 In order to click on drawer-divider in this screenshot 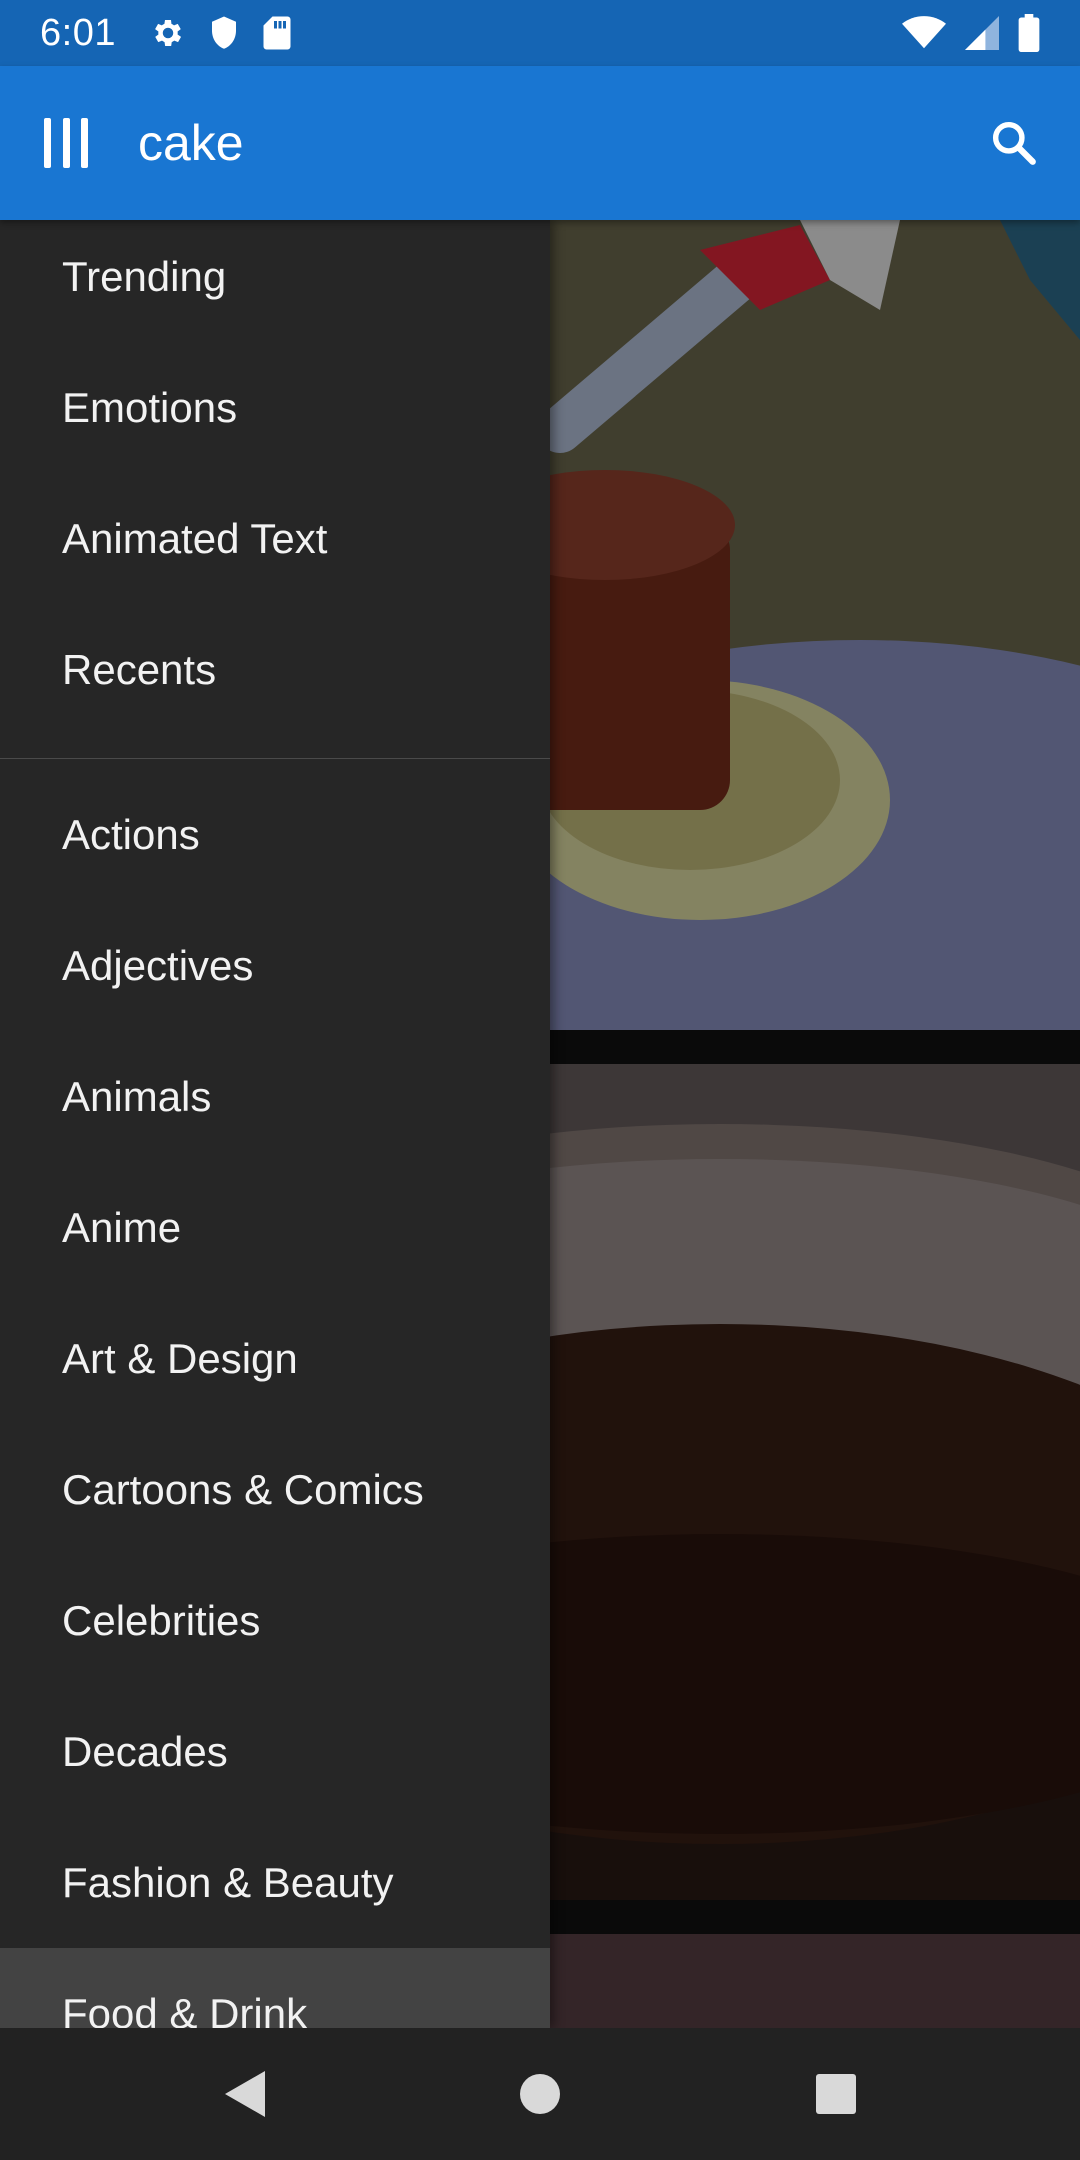, I will do `click(275, 758)`.